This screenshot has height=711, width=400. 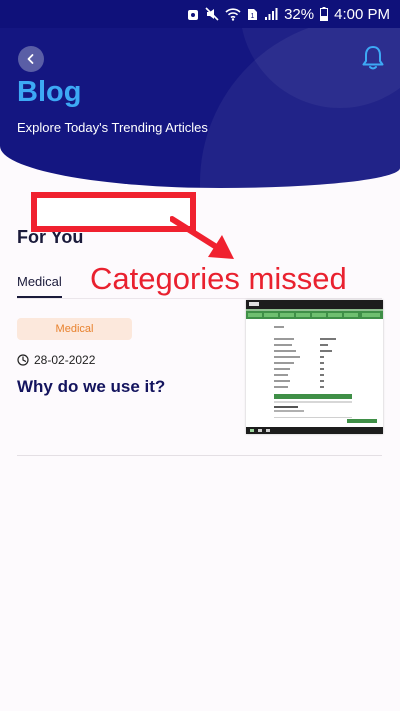 What do you see at coordinates (74, 329) in the screenshot?
I see `category-badge: Medical` at bounding box center [74, 329].